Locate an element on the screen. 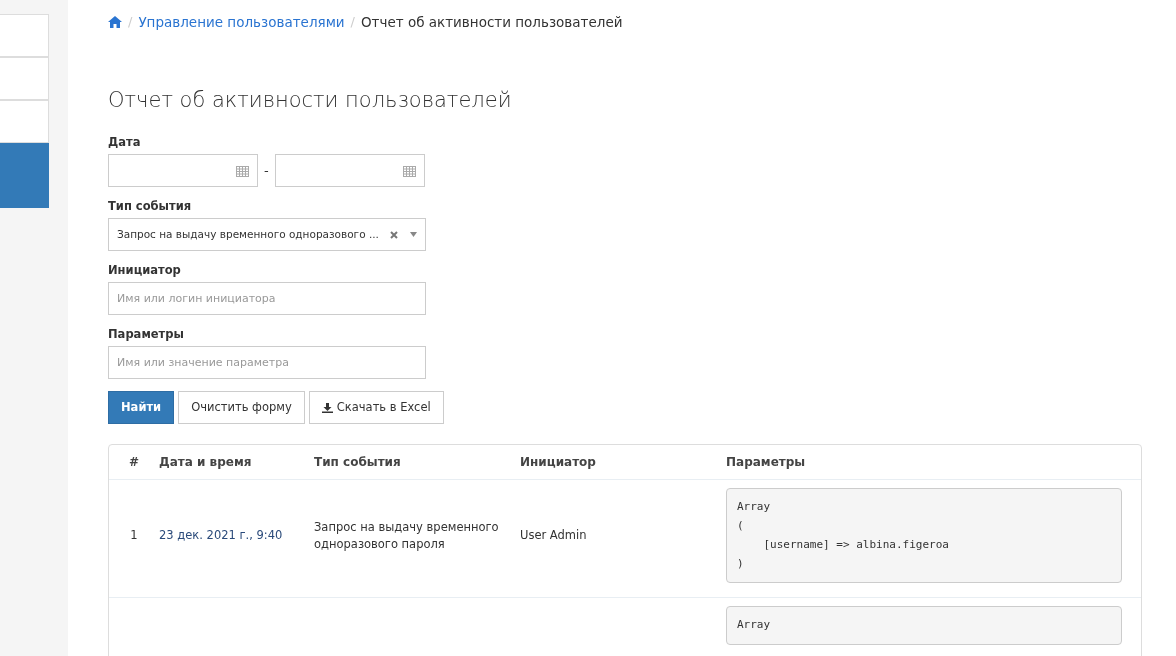 The height and width of the screenshot is (656, 1176). clear-icon is located at coordinates (394, 234).